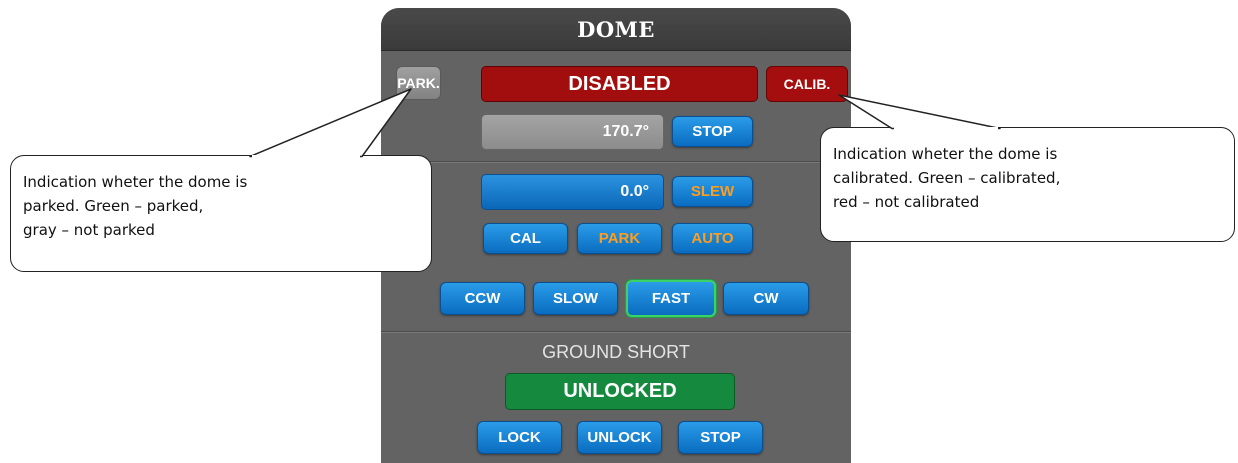 Image resolution: width=1238 pixels, height=463 pixels. I want to click on callout-tails, so click(625, 123).